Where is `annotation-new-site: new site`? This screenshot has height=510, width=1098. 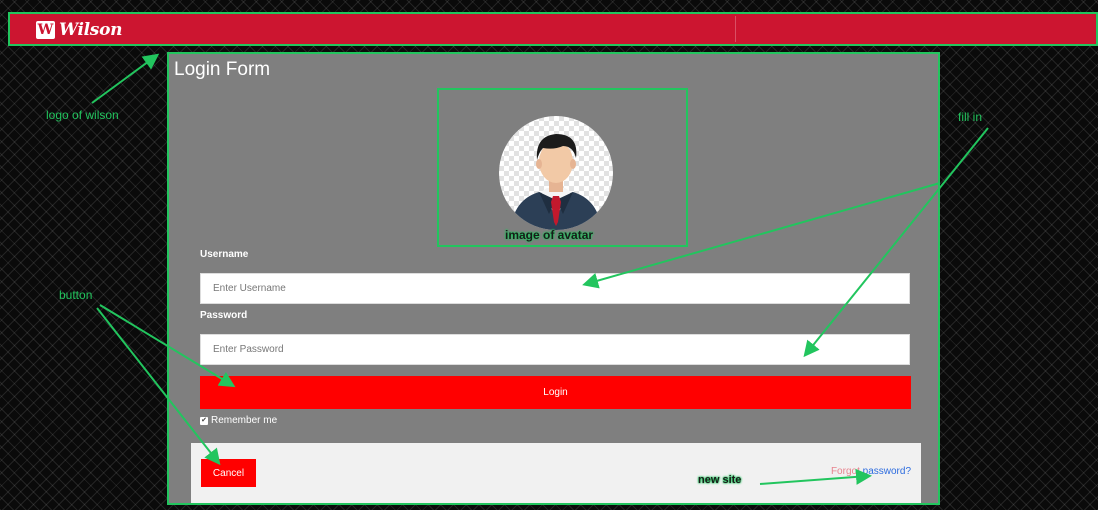
annotation-new-site: new site is located at coordinates (720, 480).